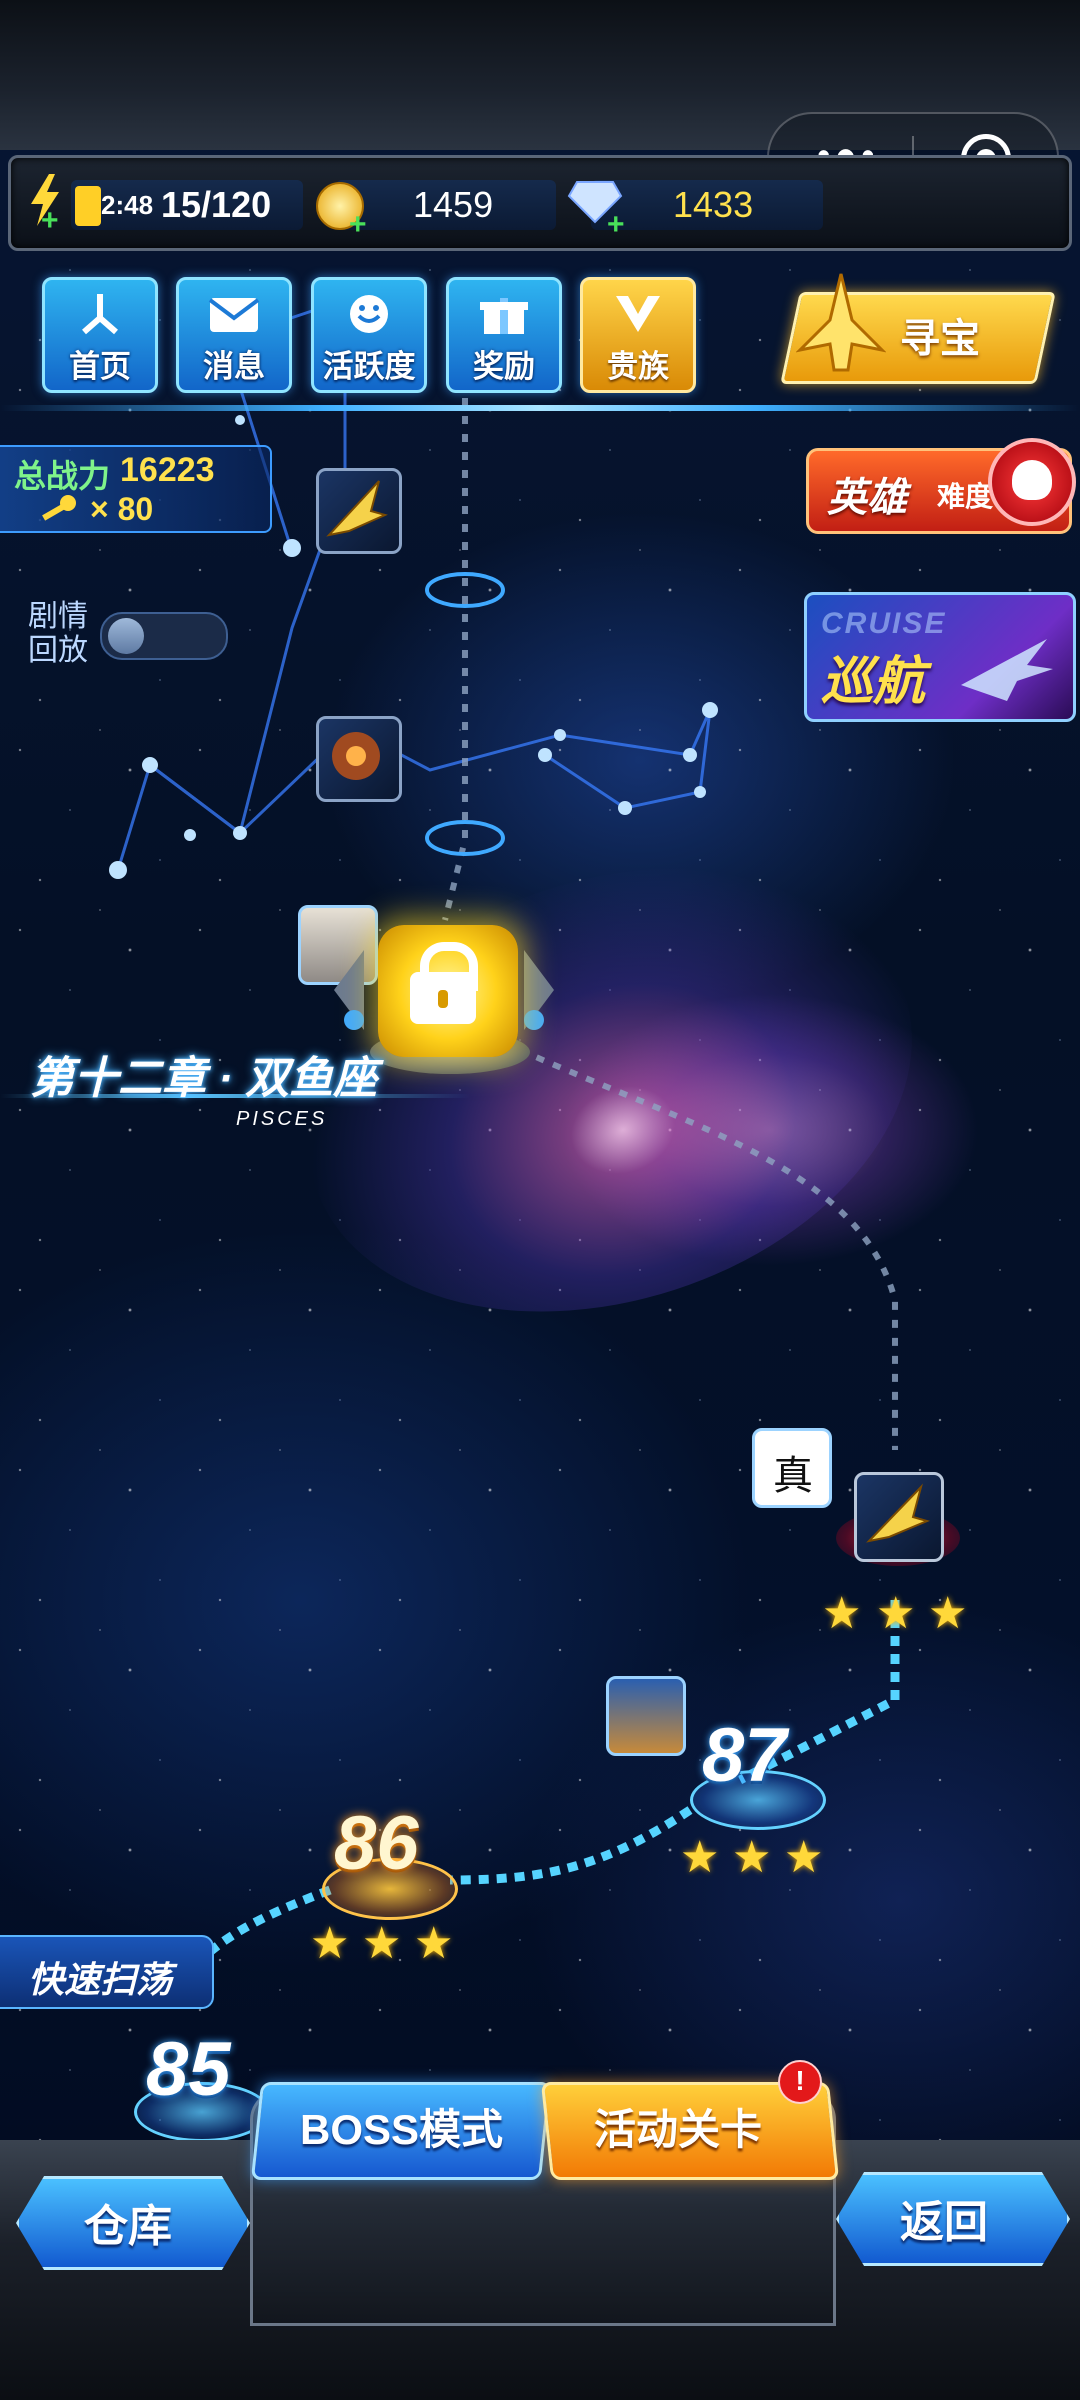 The image size is (1080, 2400). Describe the element at coordinates (638, 314) in the screenshot. I see `noble-crest-icon` at that location.